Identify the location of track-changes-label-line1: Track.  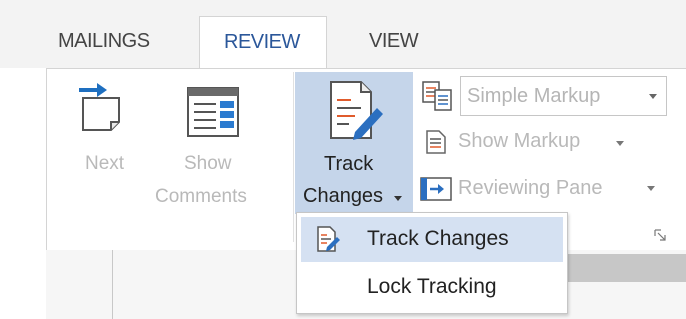
(349, 164).